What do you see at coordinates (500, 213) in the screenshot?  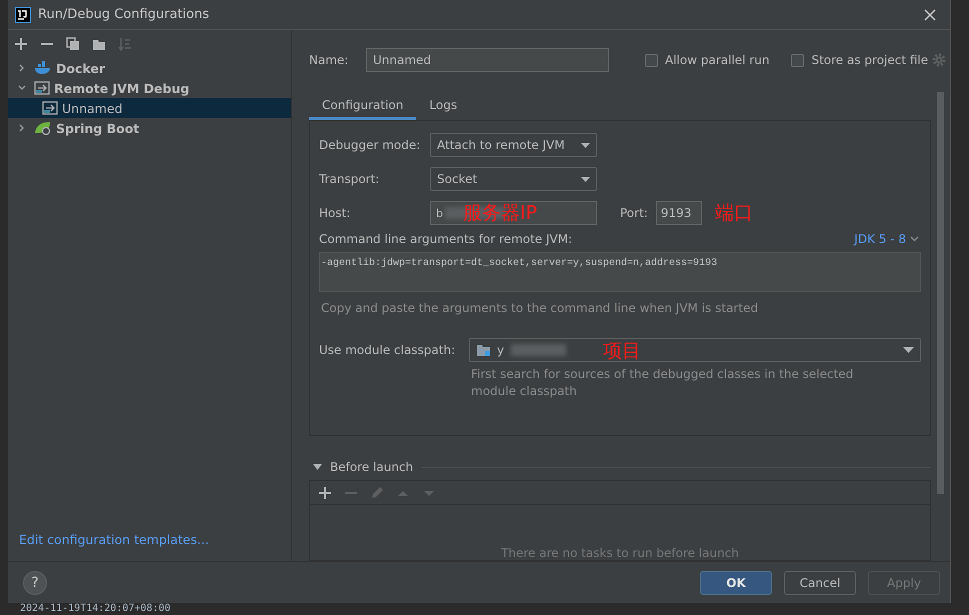 I see `annotation-text: 服务器IP` at bounding box center [500, 213].